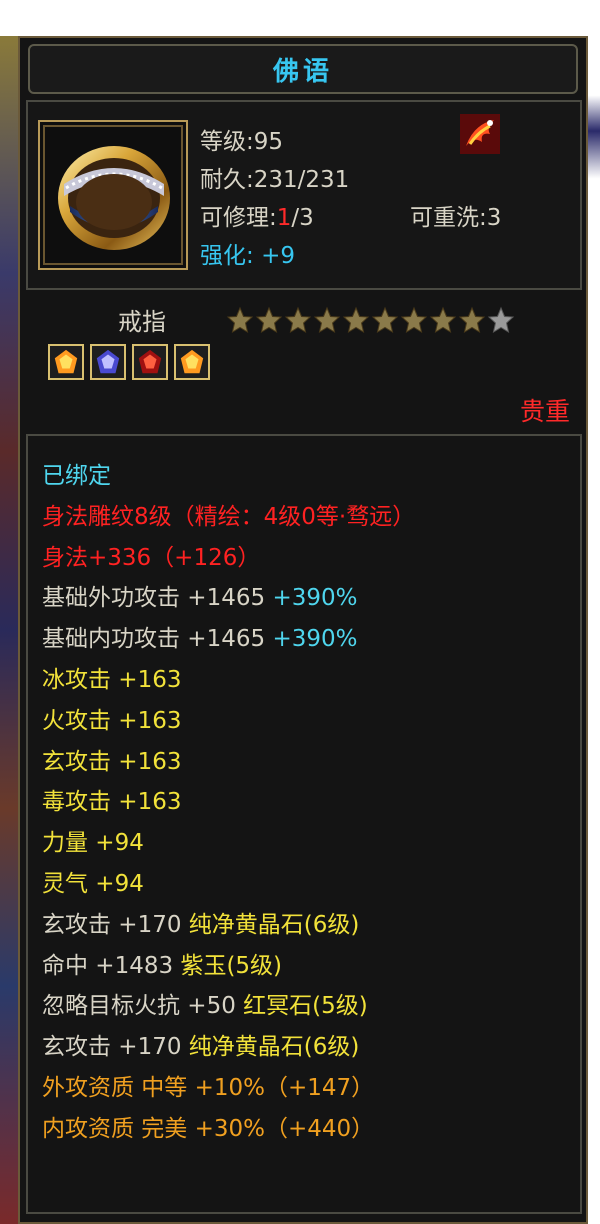 This screenshot has height=1224, width=600. Describe the element at coordinates (444, 218) in the screenshot. I see `rewash-label: 可重洗` at that location.